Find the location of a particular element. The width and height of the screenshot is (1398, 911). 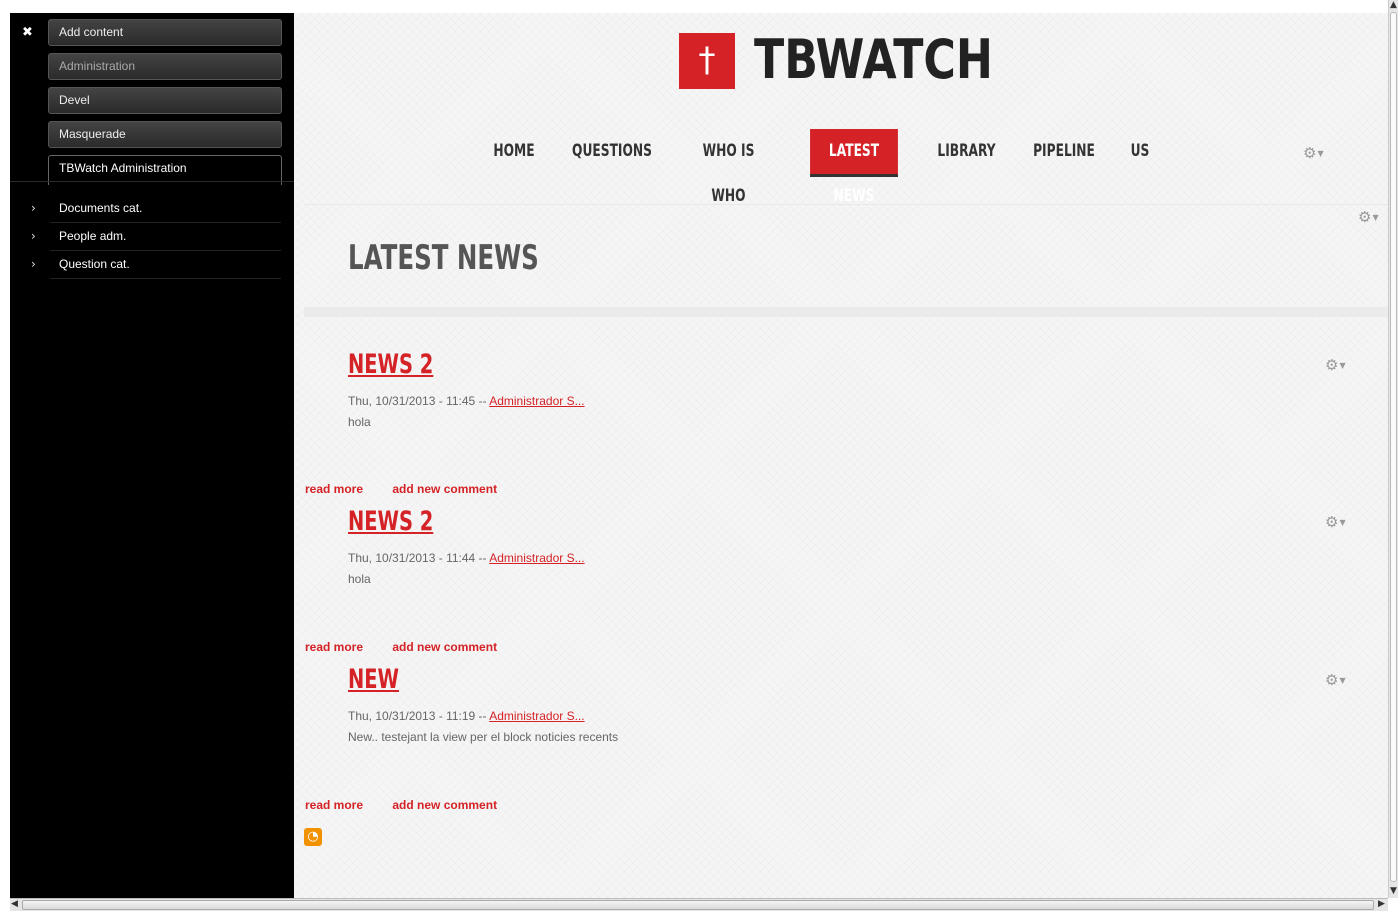

nav-latest-news: LATEST NEWS is located at coordinates (854, 167).